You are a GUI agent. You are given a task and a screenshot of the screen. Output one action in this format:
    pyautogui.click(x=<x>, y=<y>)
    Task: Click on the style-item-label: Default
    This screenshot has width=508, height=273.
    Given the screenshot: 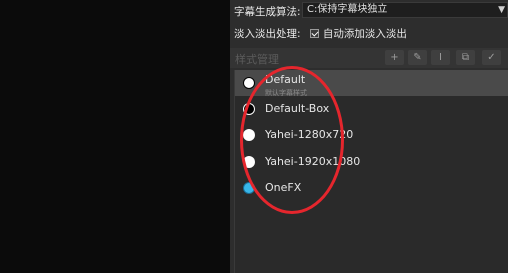 What is the action you would take?
    pyautogui.click(x=285, y=79)
    